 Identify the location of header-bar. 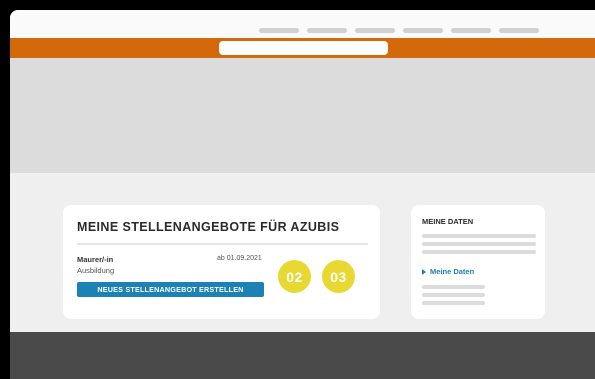
(302, 48).